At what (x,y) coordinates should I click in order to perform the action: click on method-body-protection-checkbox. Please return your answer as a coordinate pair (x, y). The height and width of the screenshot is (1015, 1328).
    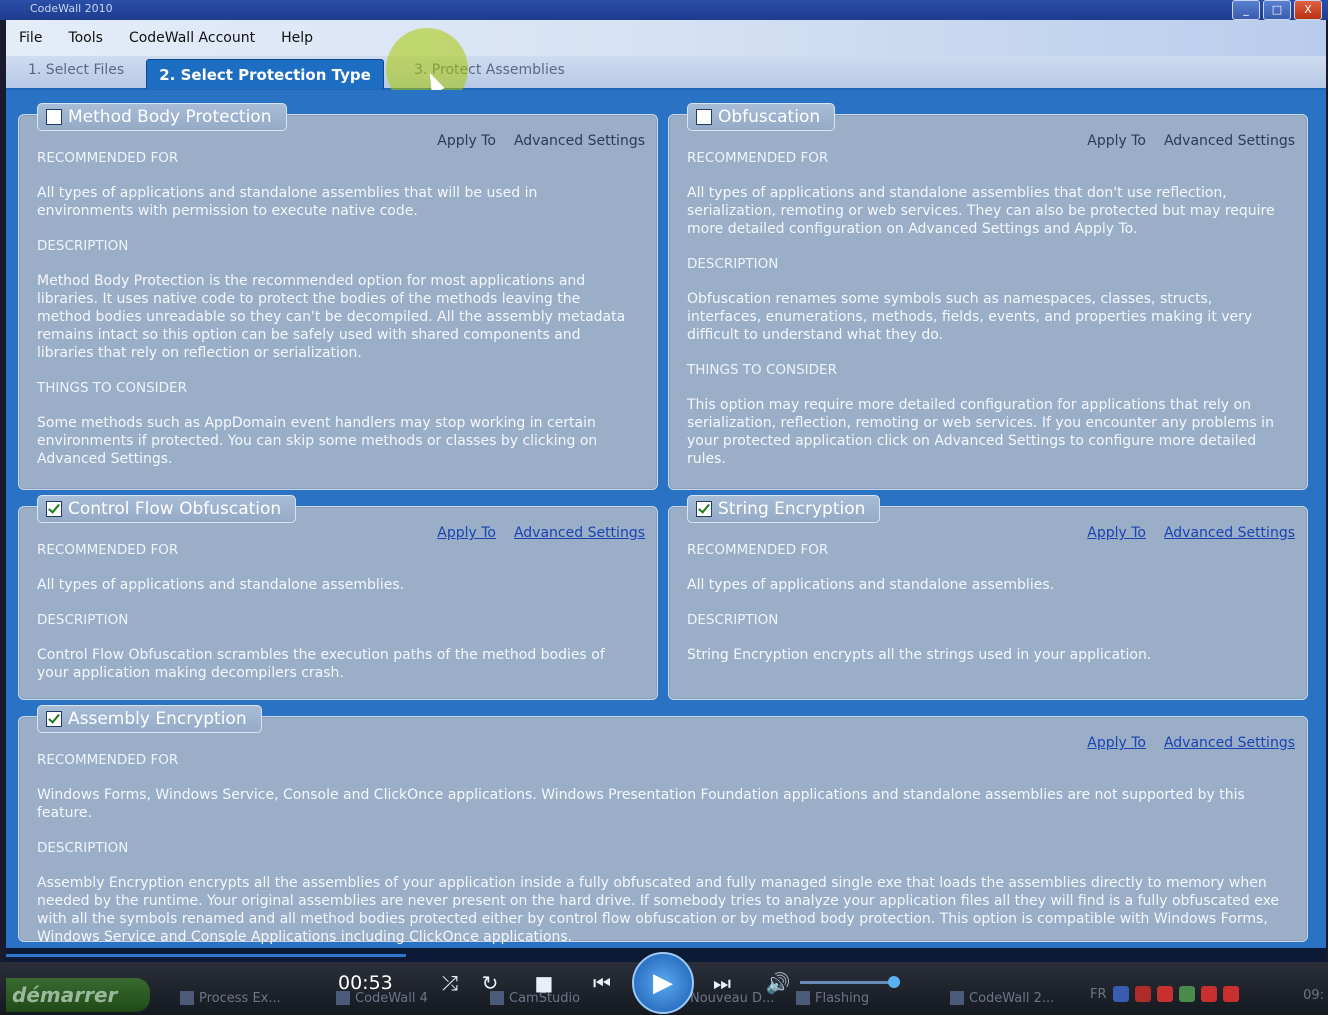
    Looking at the image, I should click on (54, 117).